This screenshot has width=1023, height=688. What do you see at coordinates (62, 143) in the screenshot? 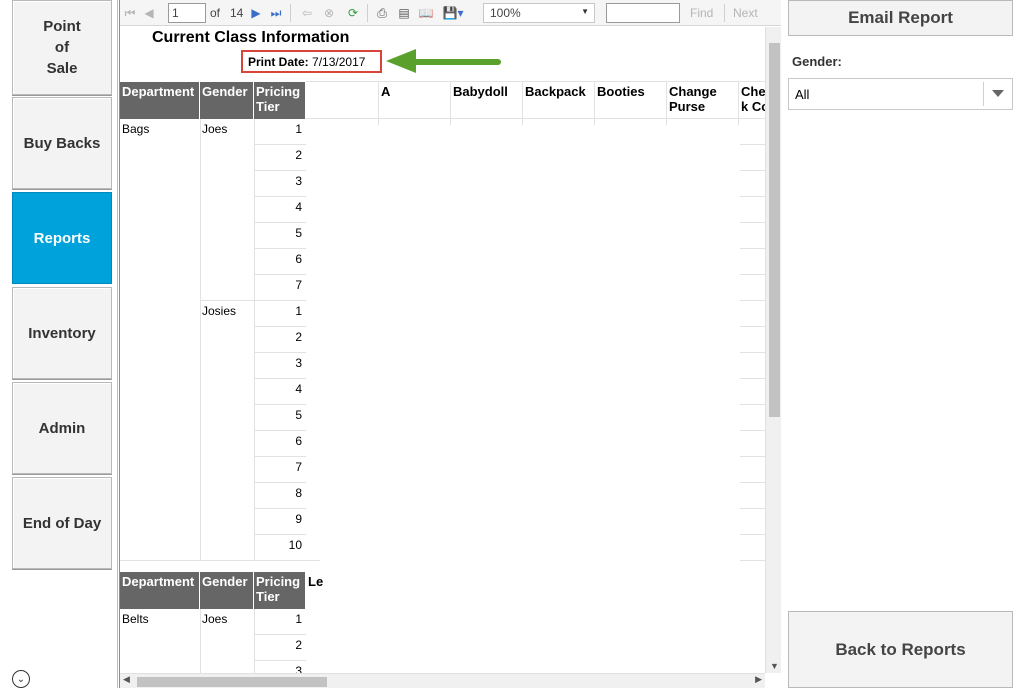
I see `nav-buy-backs: Buy Backs` at bounding box center [62, 143].